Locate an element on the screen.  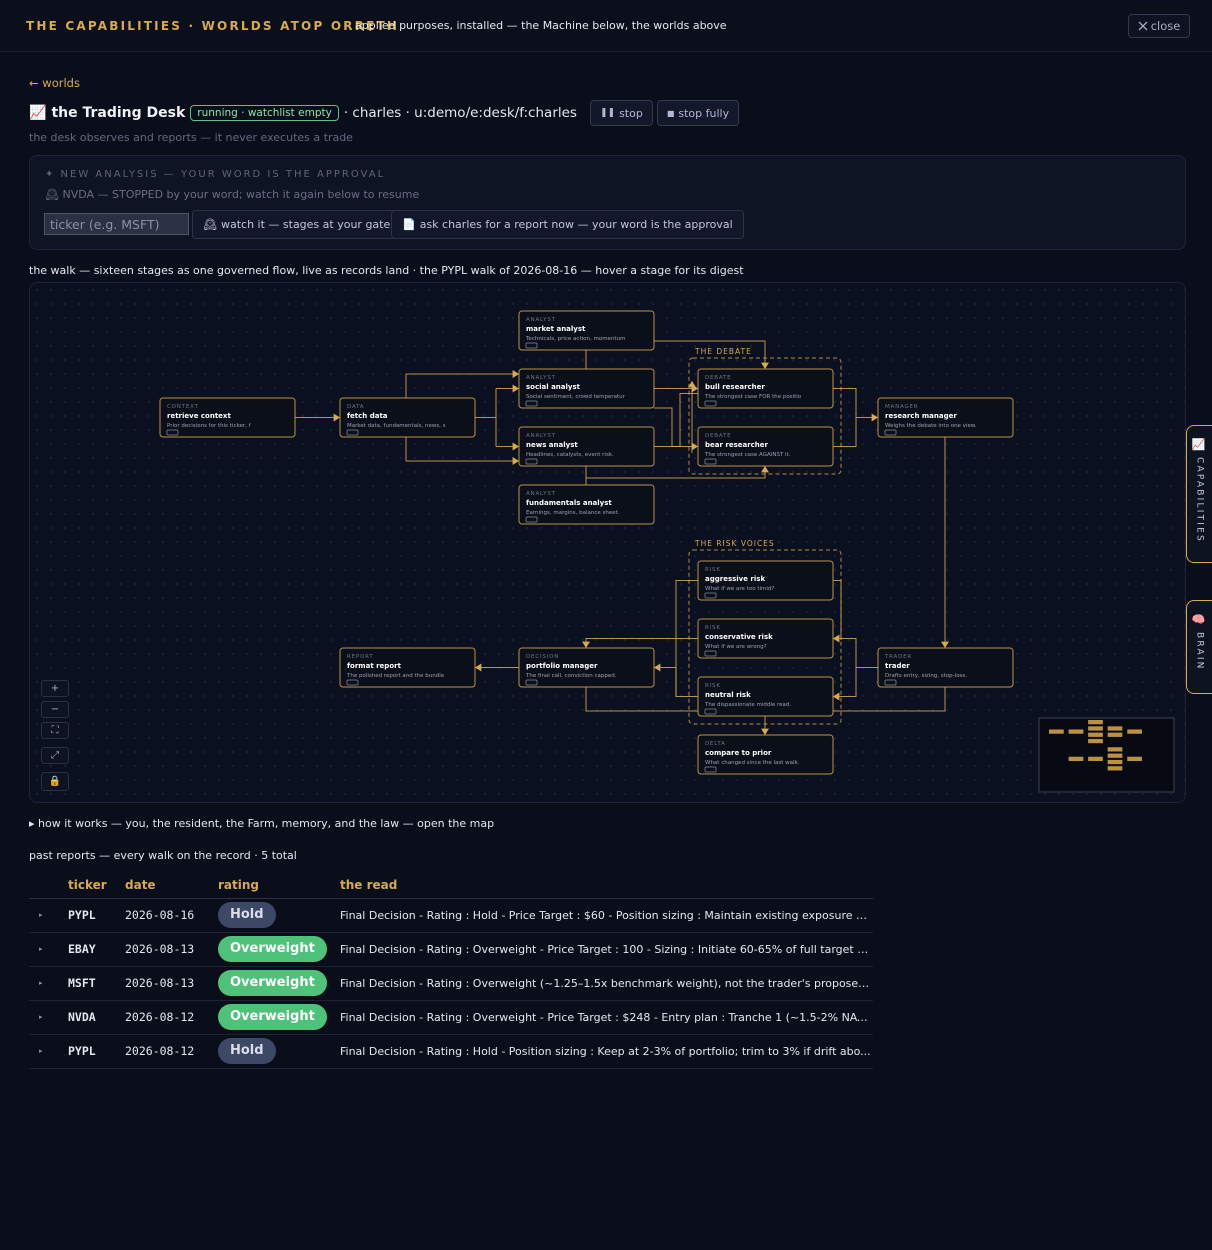
lock-button: 🔒 is located at coordinates (55, 781).